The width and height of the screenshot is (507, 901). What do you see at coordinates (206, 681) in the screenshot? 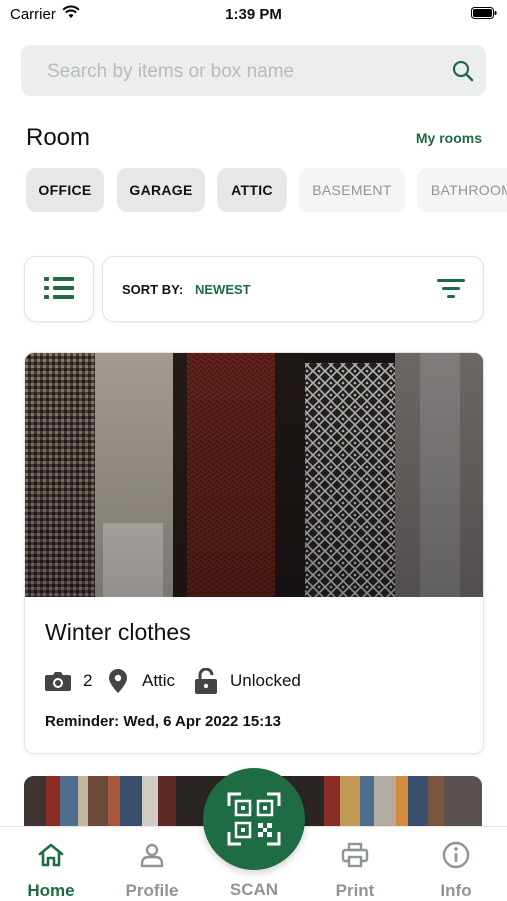
I see `unlocked-lock-icon` at bounding box center [206, 681].